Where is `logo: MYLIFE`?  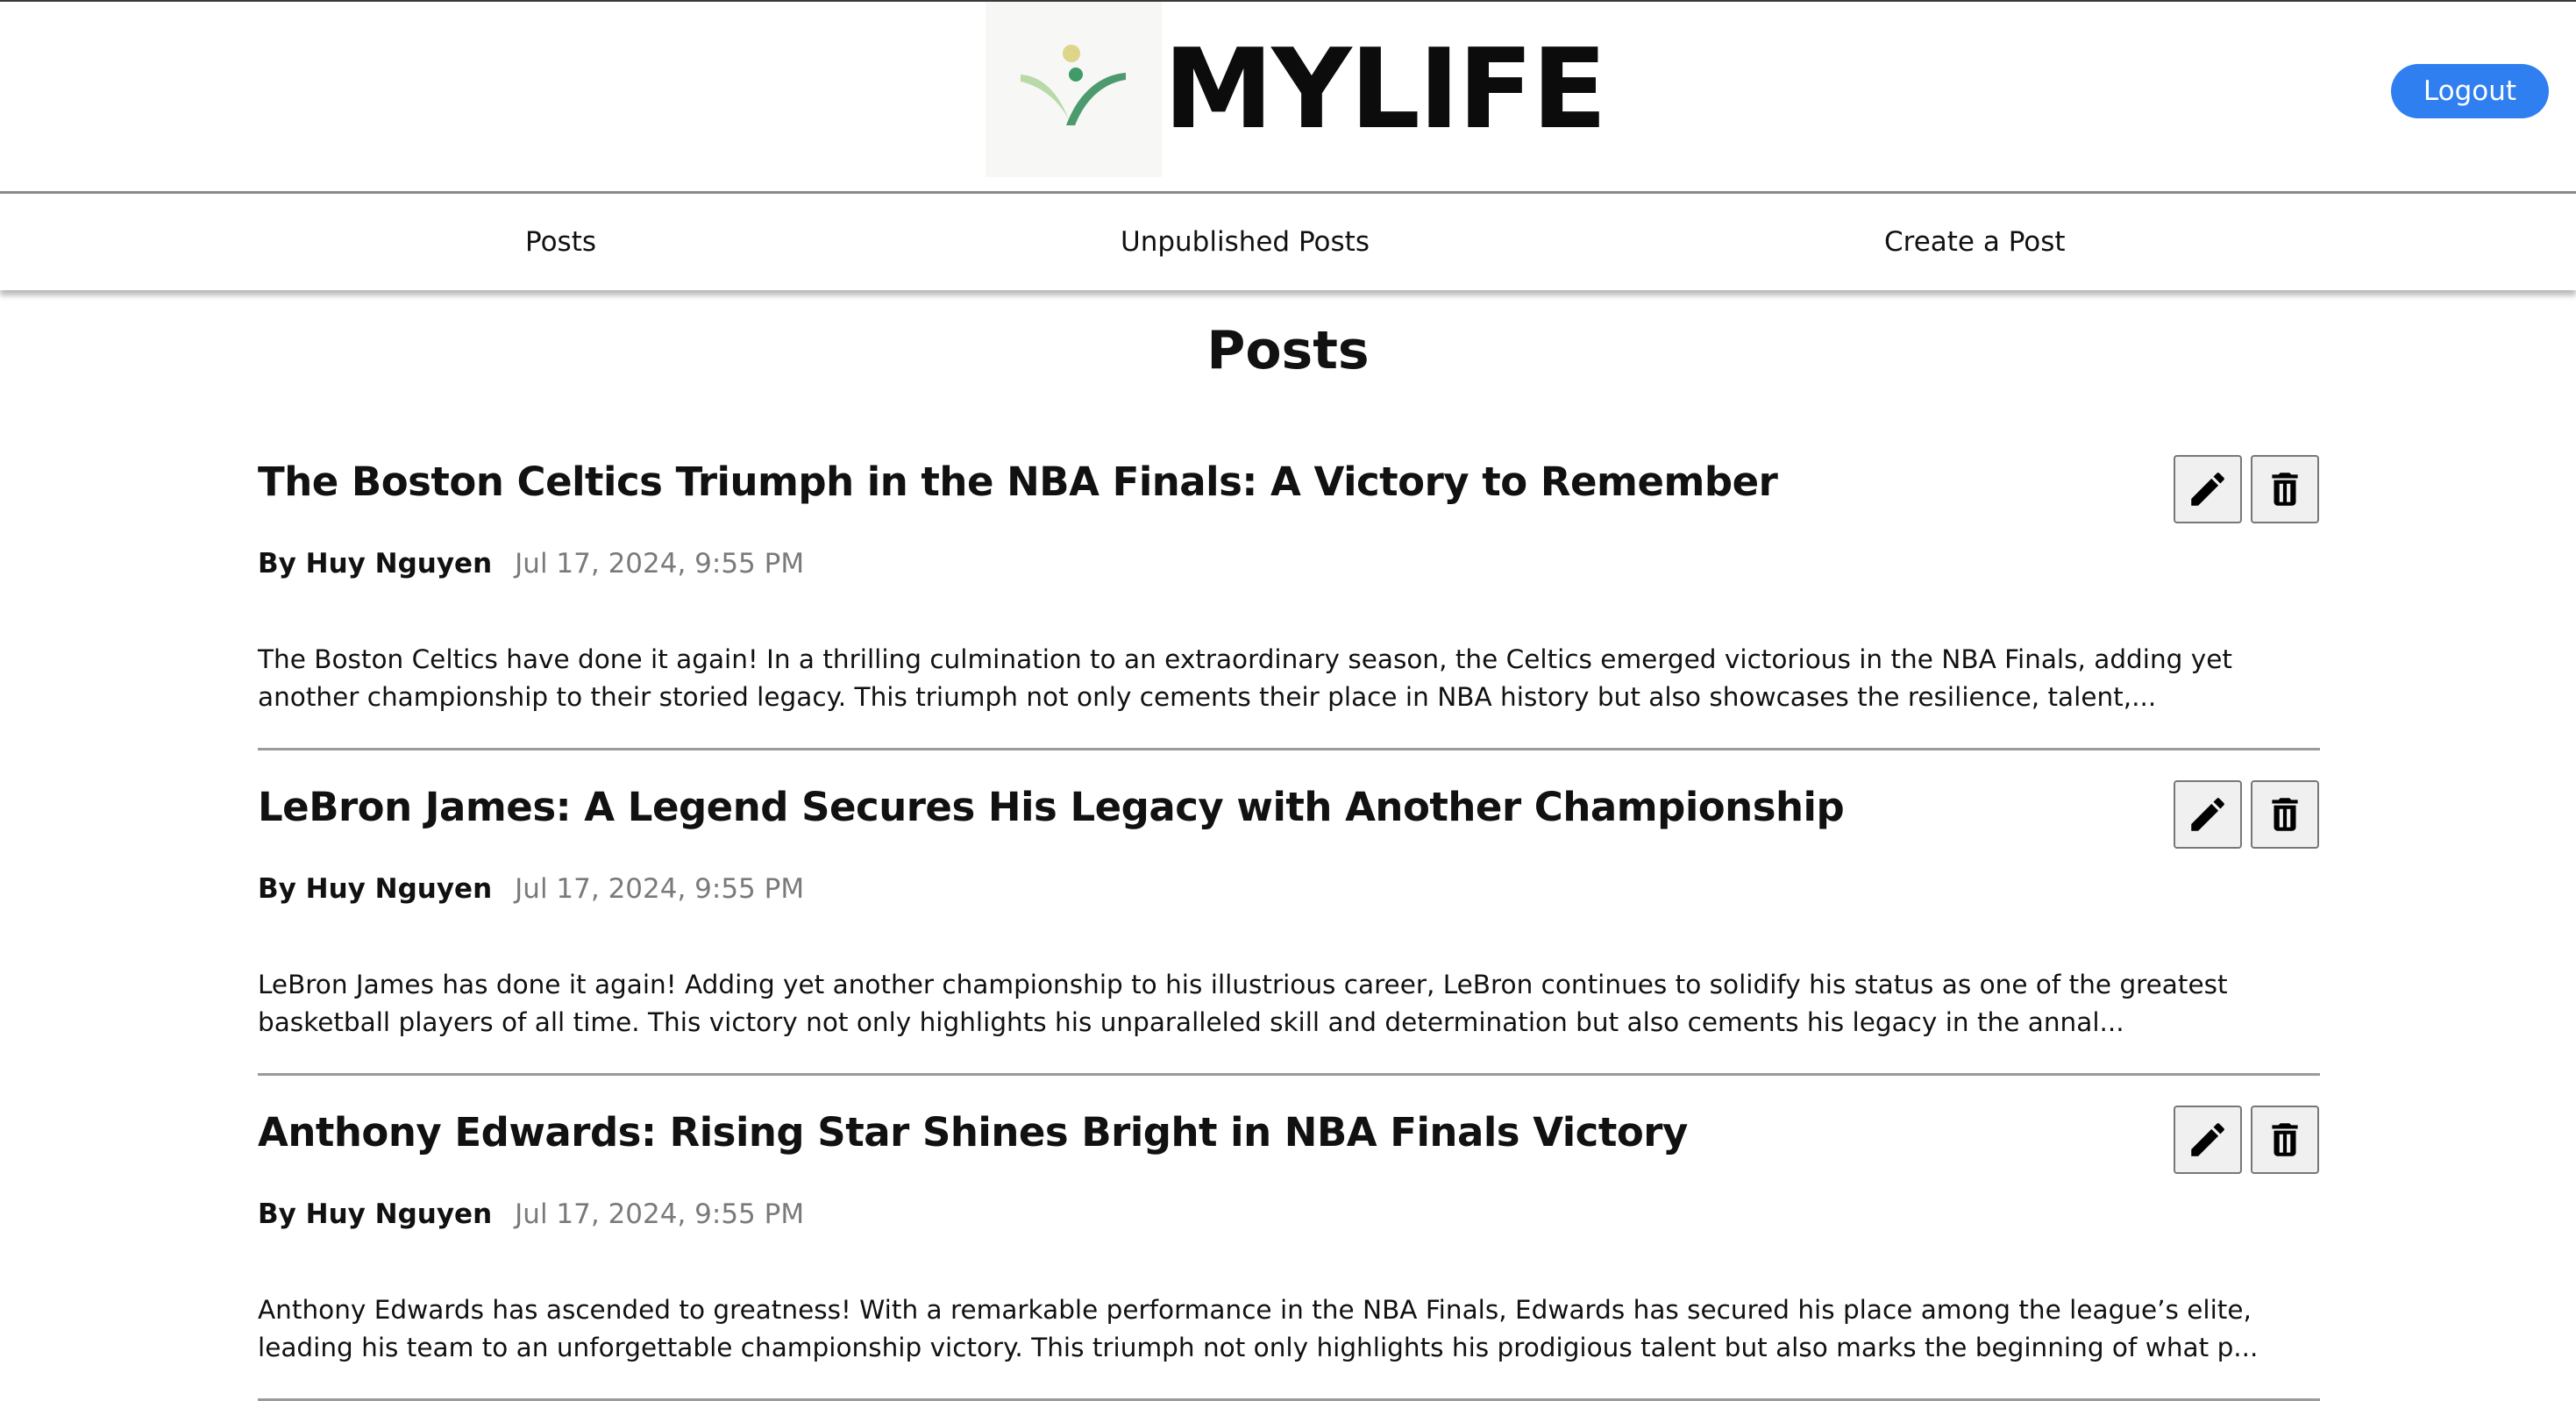
logo: MYLIFE is located at coordinates (1296, 89).